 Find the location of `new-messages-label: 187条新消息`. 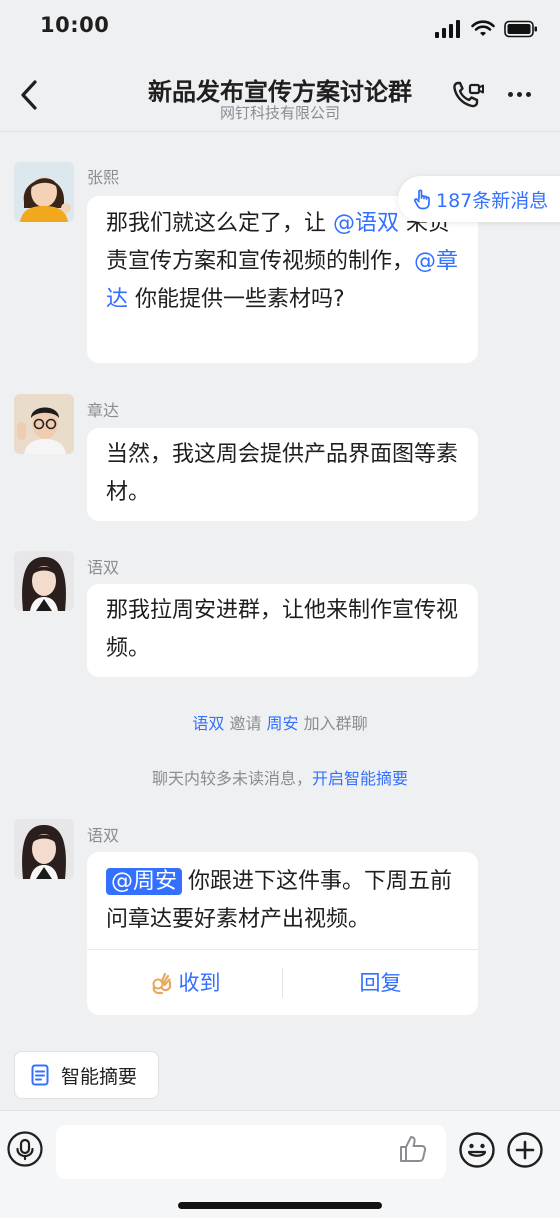

new-messages-label: 187条新消息 is located at coordinates (492, 200).